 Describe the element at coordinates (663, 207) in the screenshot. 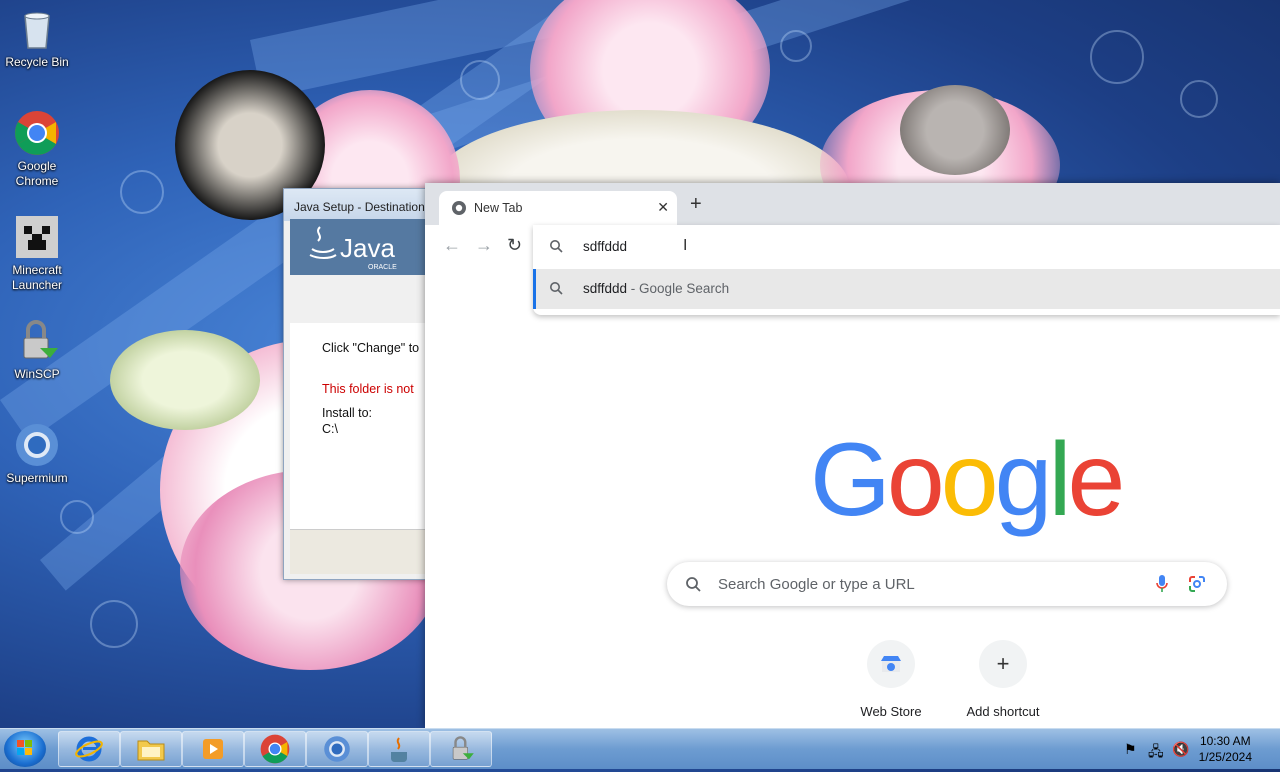

I see `close-tab-icon: ✕` at that location.